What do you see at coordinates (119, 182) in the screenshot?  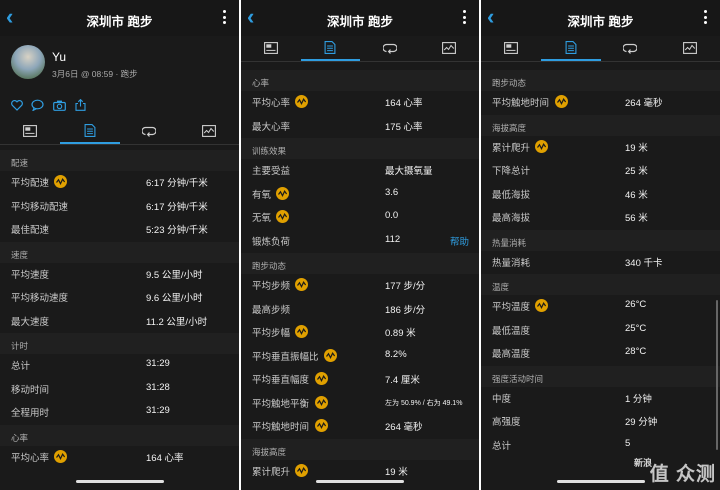 I see `stat-row: 平均配速 6:17 分钟/千米` at bounding box center [119, 182].